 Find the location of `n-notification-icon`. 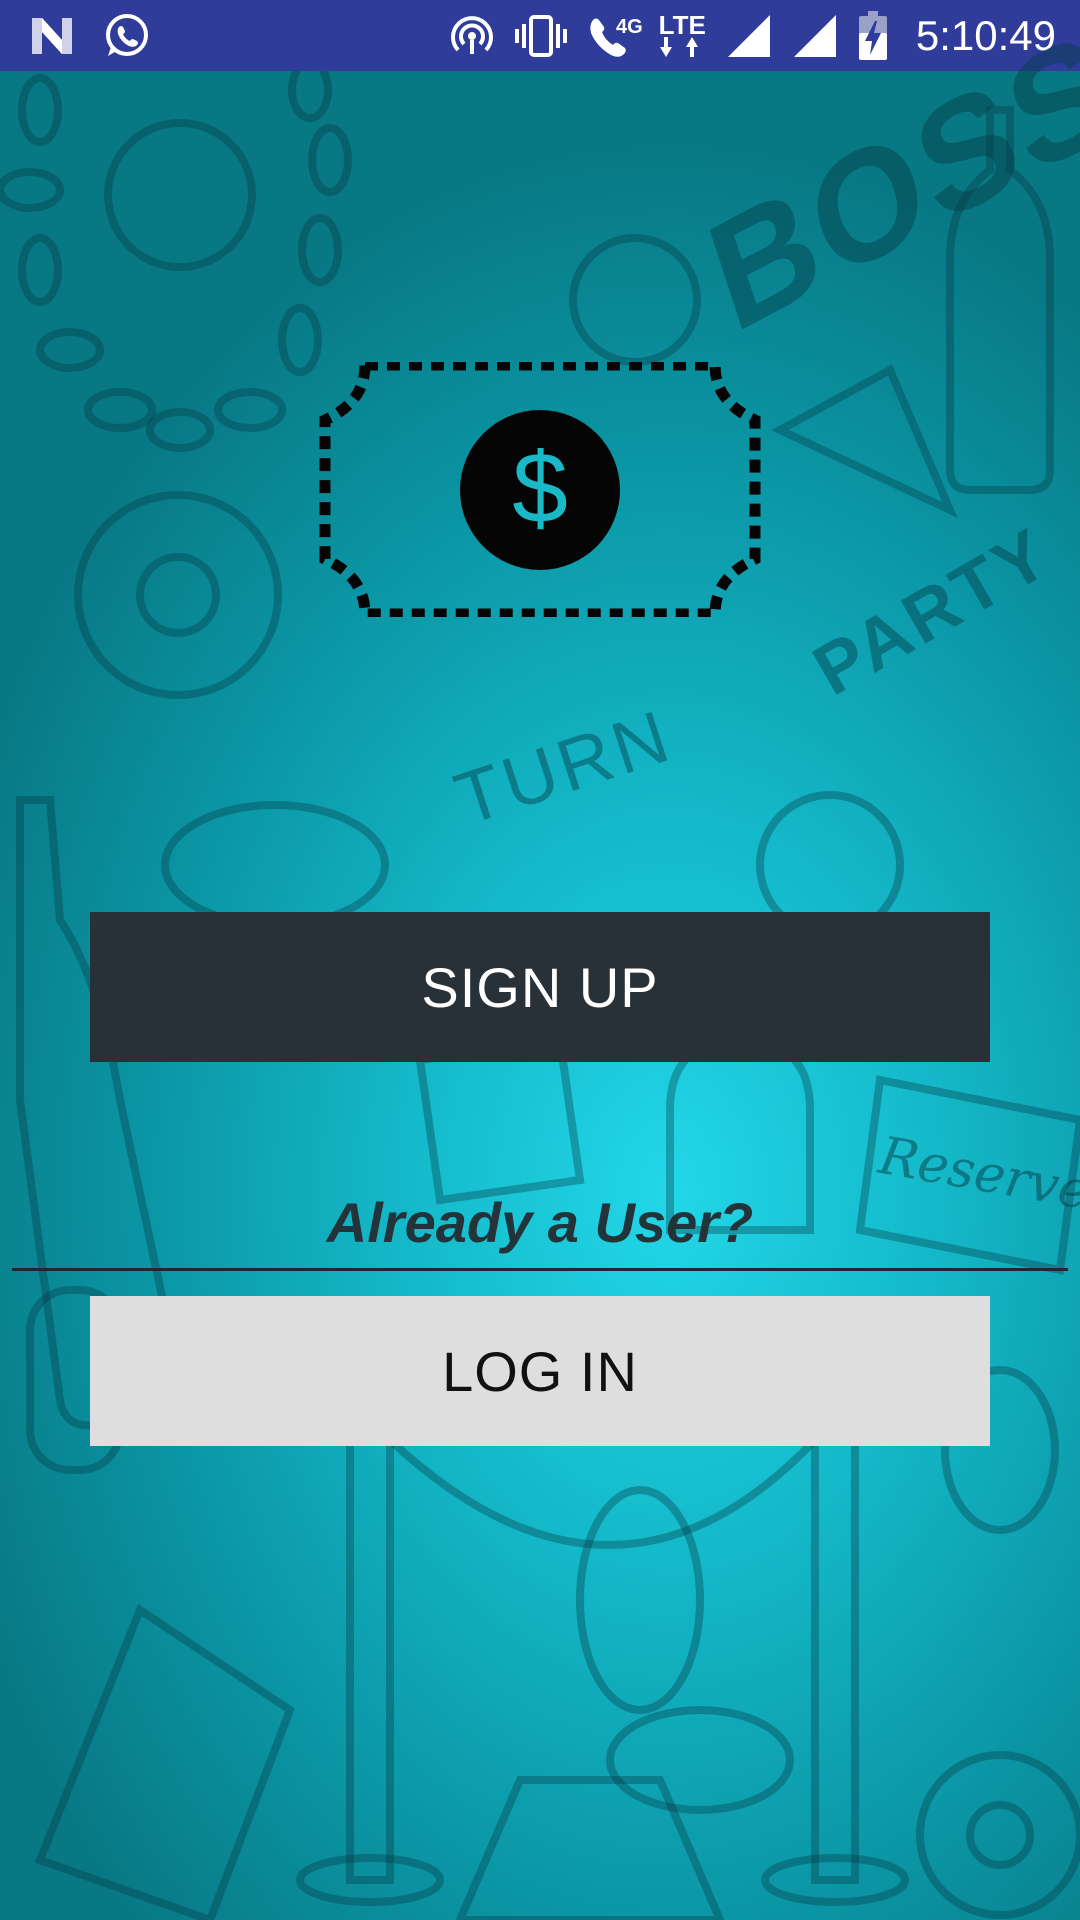

n-notification-icon is located at coordinates (52, 36).